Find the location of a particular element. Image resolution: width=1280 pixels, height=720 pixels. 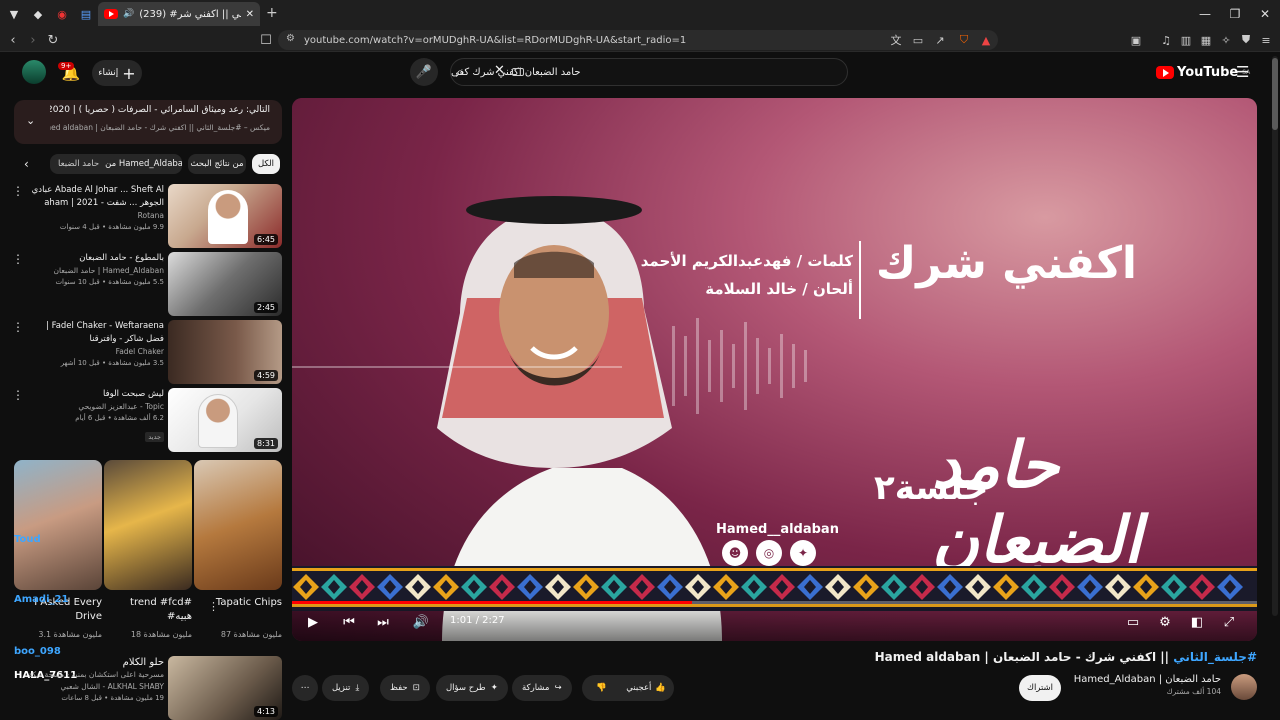

cast-icon: ▭ is located at coordinates (918, 40).